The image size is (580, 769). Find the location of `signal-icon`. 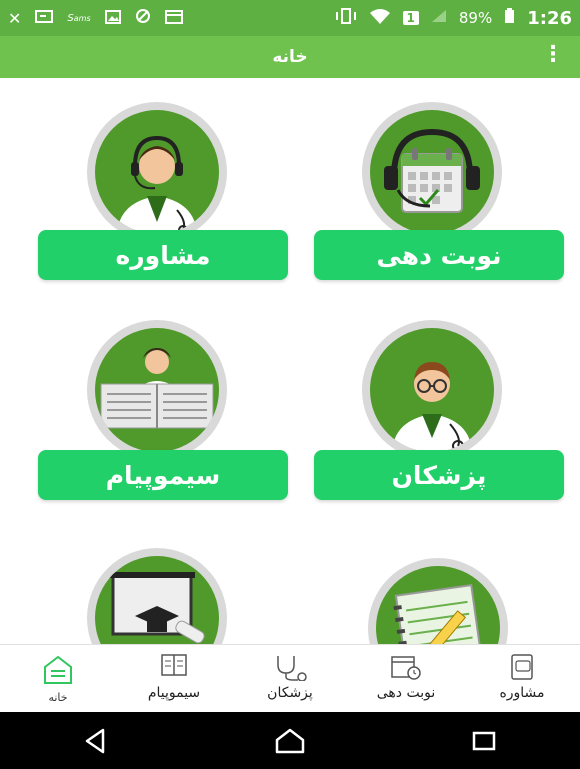

signal-icon is located at coordinates (439, 18).